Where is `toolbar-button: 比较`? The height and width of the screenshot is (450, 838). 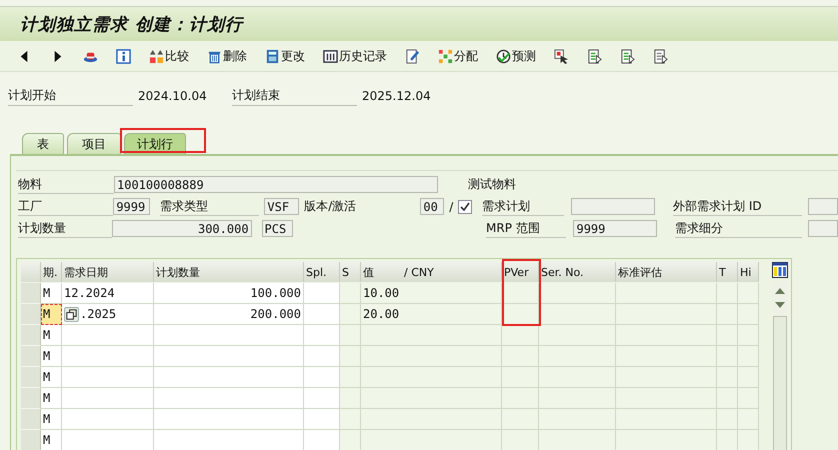
toolbar-button: 比较 is located at coordinates (169, 56).